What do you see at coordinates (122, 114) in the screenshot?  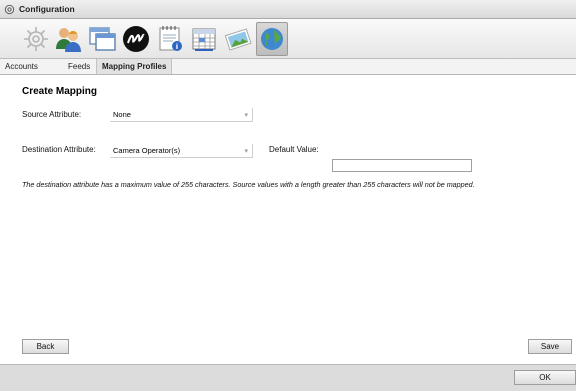 I see `source-attribute-value: None` at bounding box center [122, 114].